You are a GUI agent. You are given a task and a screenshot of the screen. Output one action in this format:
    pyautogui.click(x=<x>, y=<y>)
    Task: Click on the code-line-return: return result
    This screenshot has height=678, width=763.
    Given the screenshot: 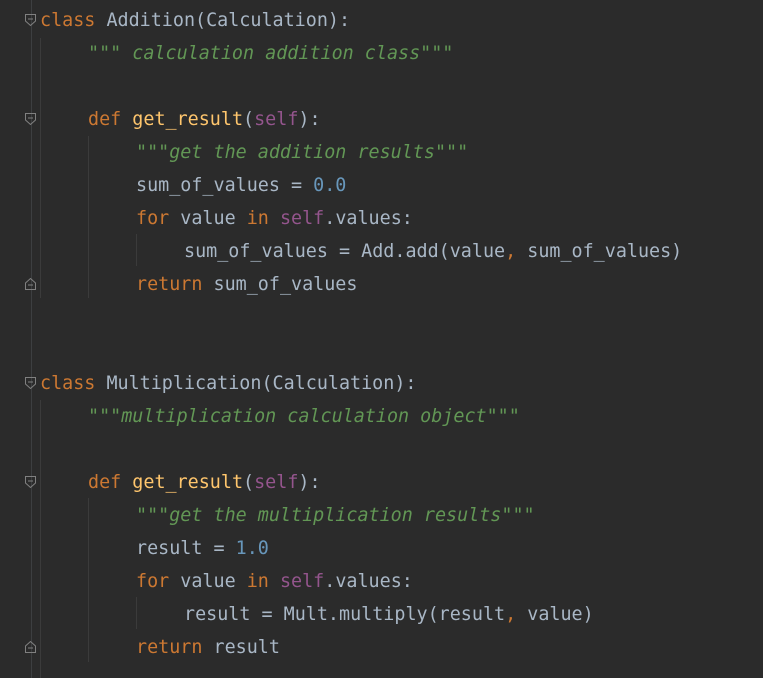 What is the action you would take?
    pyautogui.click(x=208, y=647)
    